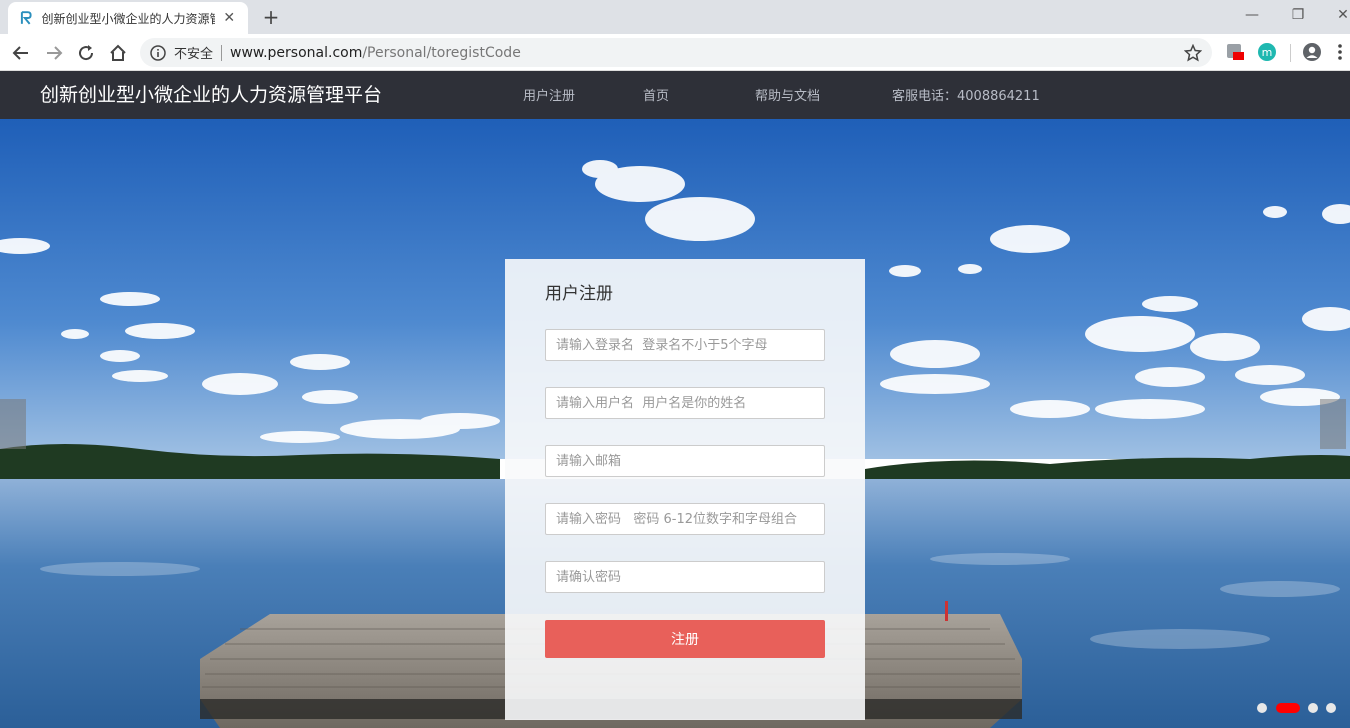 This screenshot has width=1350, height=728. I want to click on svg-text: m, so click(1267, 52).